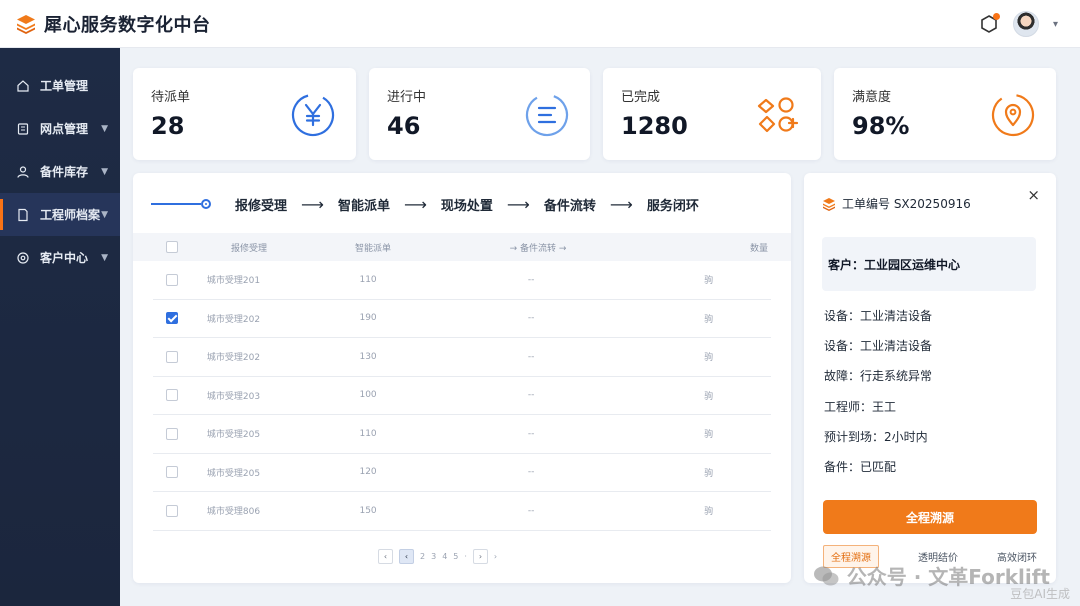  I want to click on close-icon: ×, so click(1033, 195).